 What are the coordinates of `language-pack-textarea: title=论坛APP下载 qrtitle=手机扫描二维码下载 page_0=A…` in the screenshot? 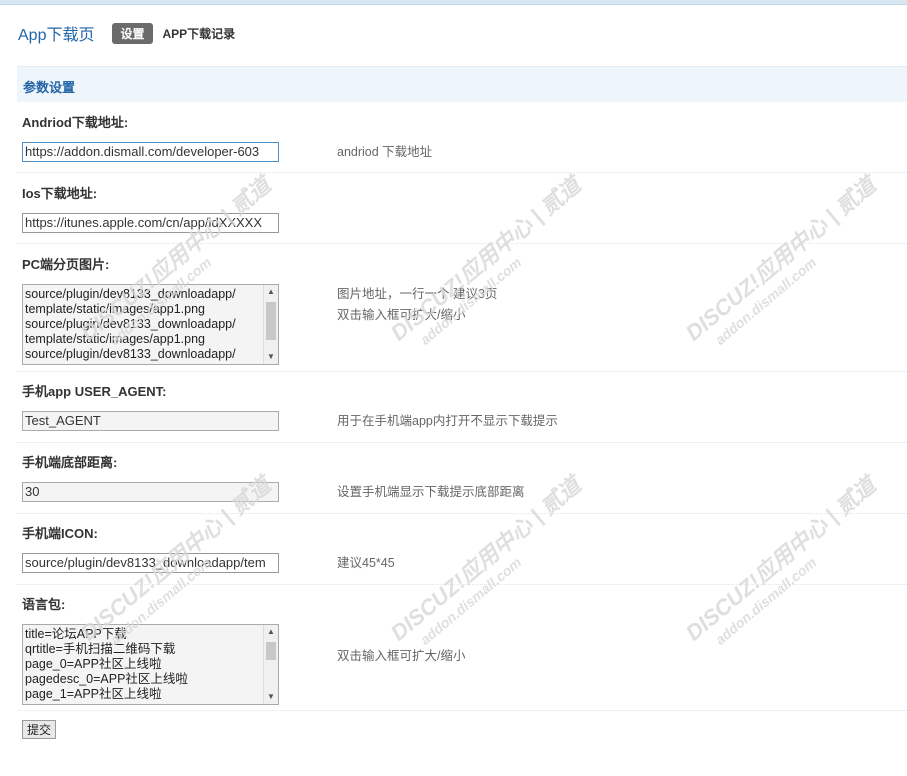 It's located at (150, 664).